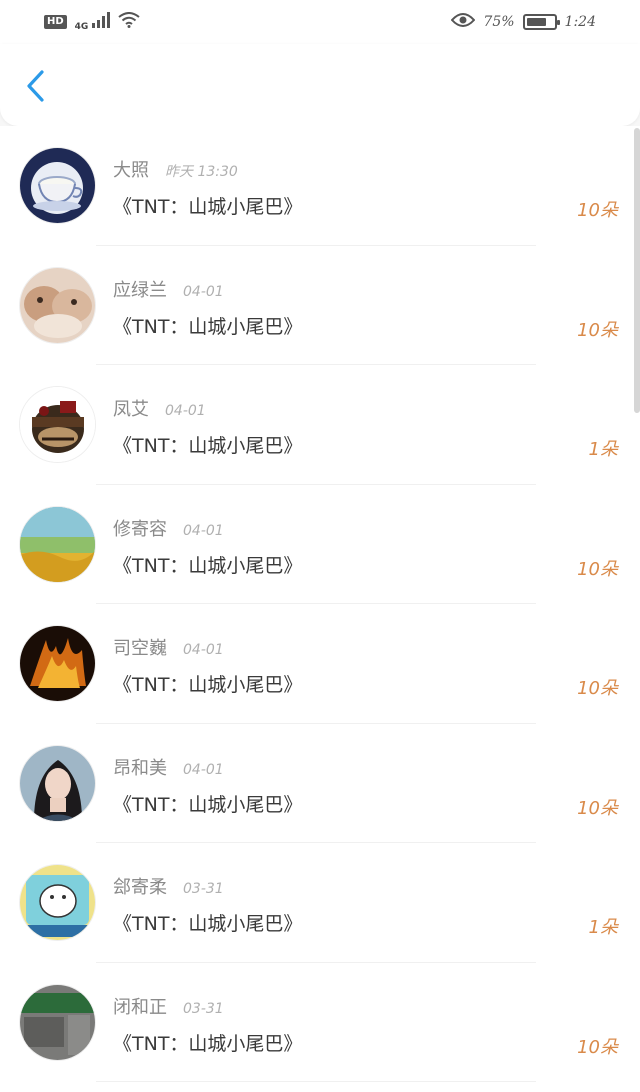 The image size is (640, 1092). Describe the element at coordinates (168, 528) in the screenshot. I see `name-line: 修寄容 04-01` at that location.